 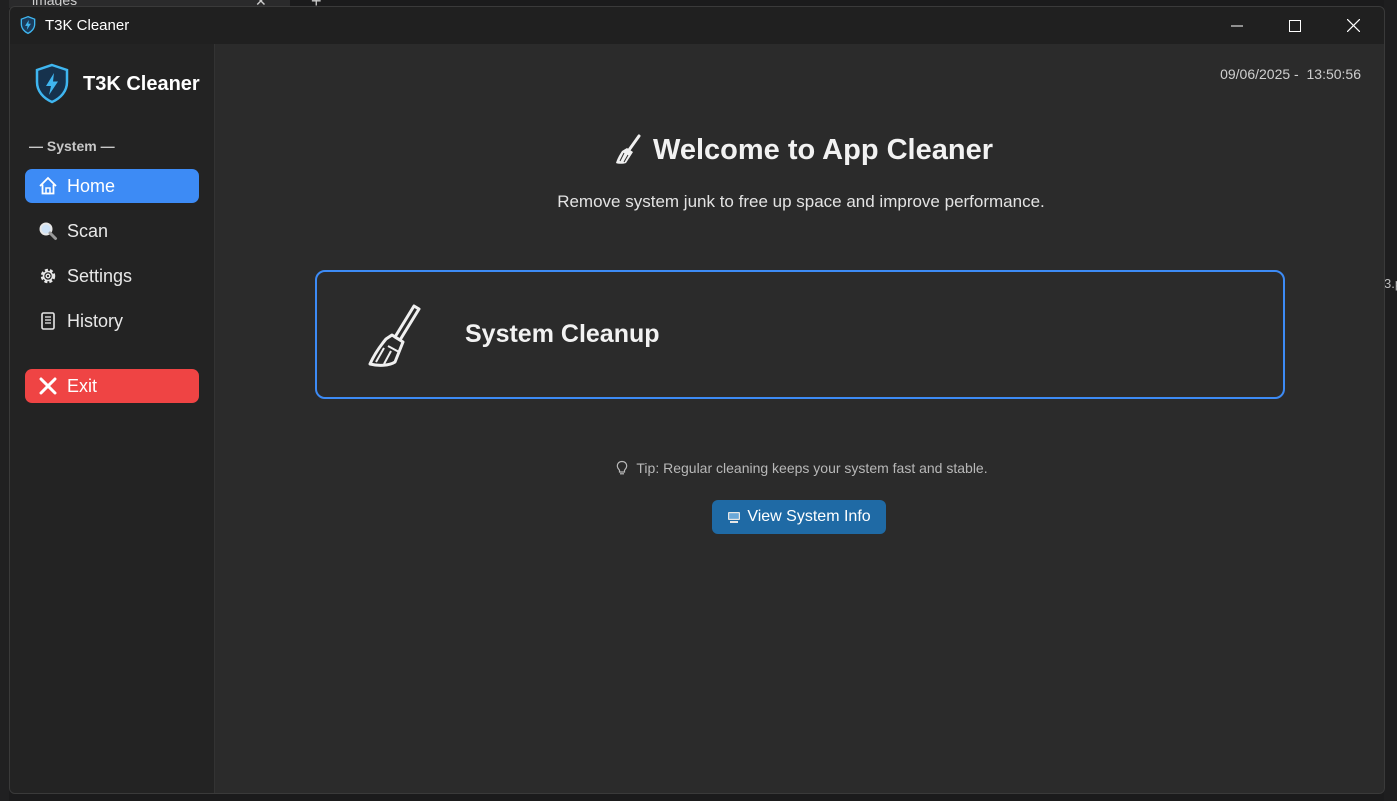 I want to click on home-icon, so click(x=48, y=186).